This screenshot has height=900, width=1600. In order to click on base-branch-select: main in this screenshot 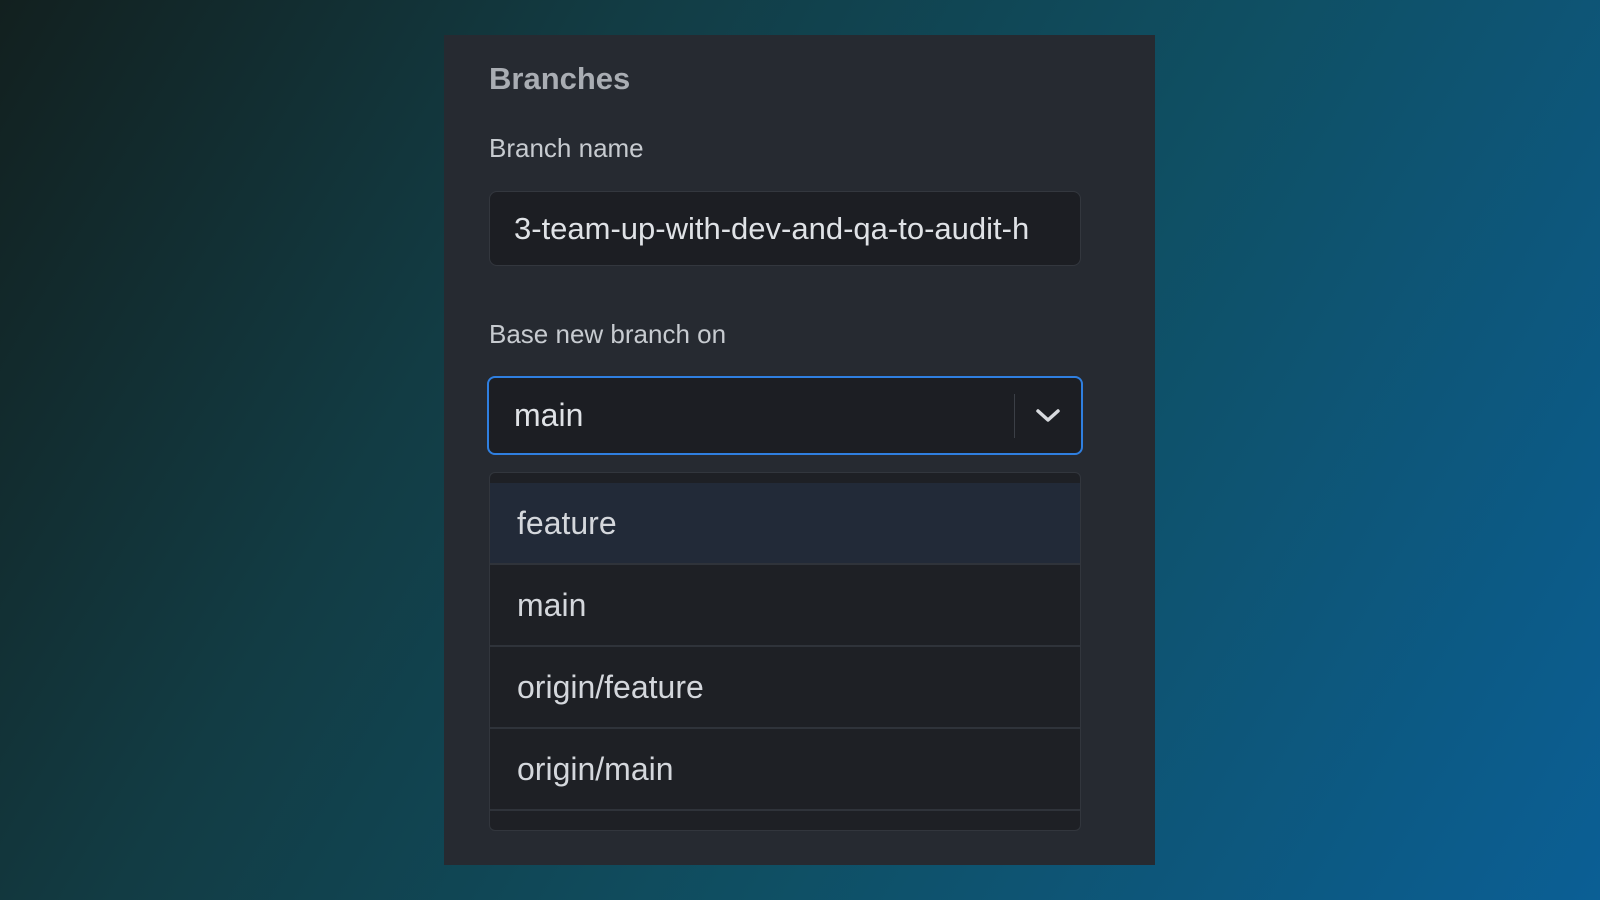, I will do `click(785, 415)`.